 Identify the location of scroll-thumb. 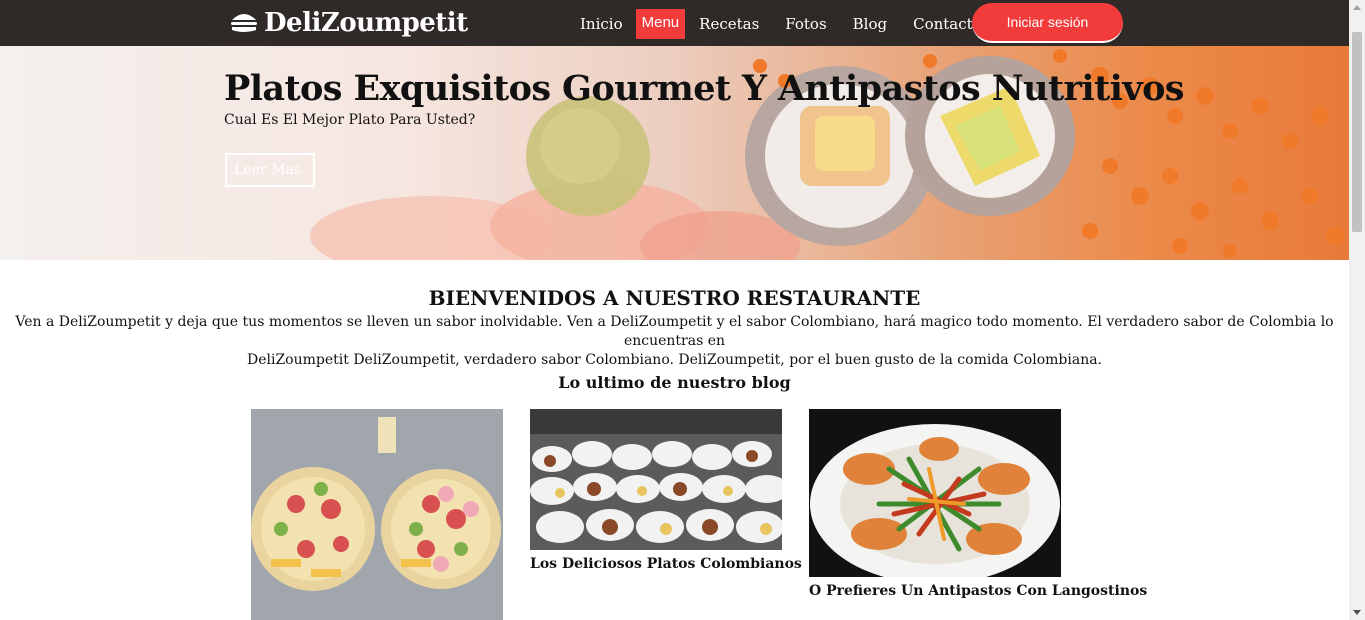
(1357, 132).